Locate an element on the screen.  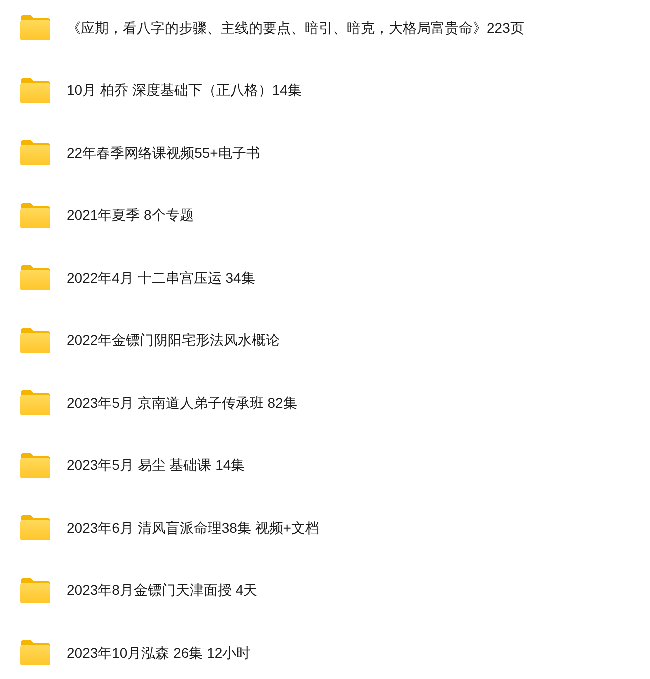
folder-name: 10月 柏乔 深度基础下（正八格）14集 is located at coordinates (184, 90).